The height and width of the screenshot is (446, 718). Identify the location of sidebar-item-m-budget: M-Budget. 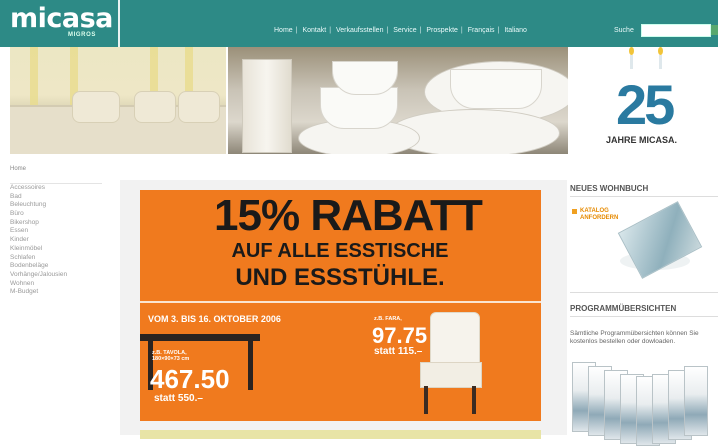
(56, 292).